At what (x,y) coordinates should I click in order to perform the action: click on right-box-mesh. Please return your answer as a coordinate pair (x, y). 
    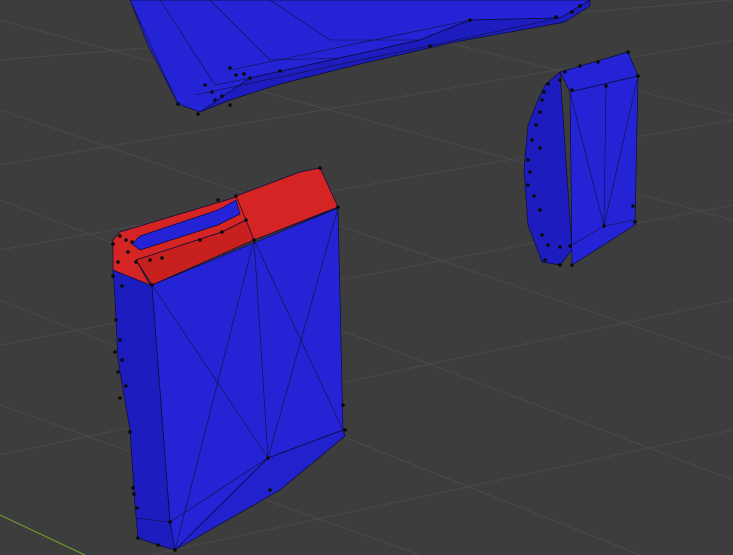
    Looking at the image, I should click on (581, 158).